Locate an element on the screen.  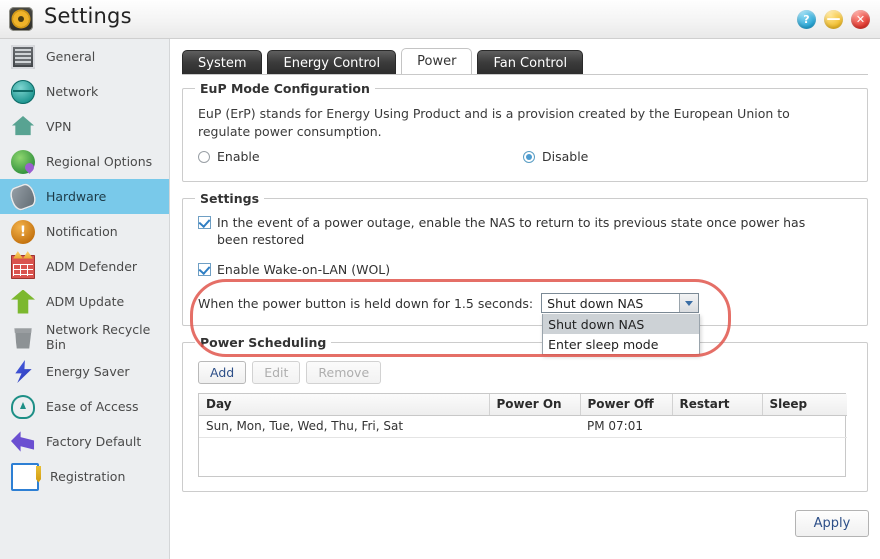
tab-energy-control: Energy Control is located at coordinates (332, 62).